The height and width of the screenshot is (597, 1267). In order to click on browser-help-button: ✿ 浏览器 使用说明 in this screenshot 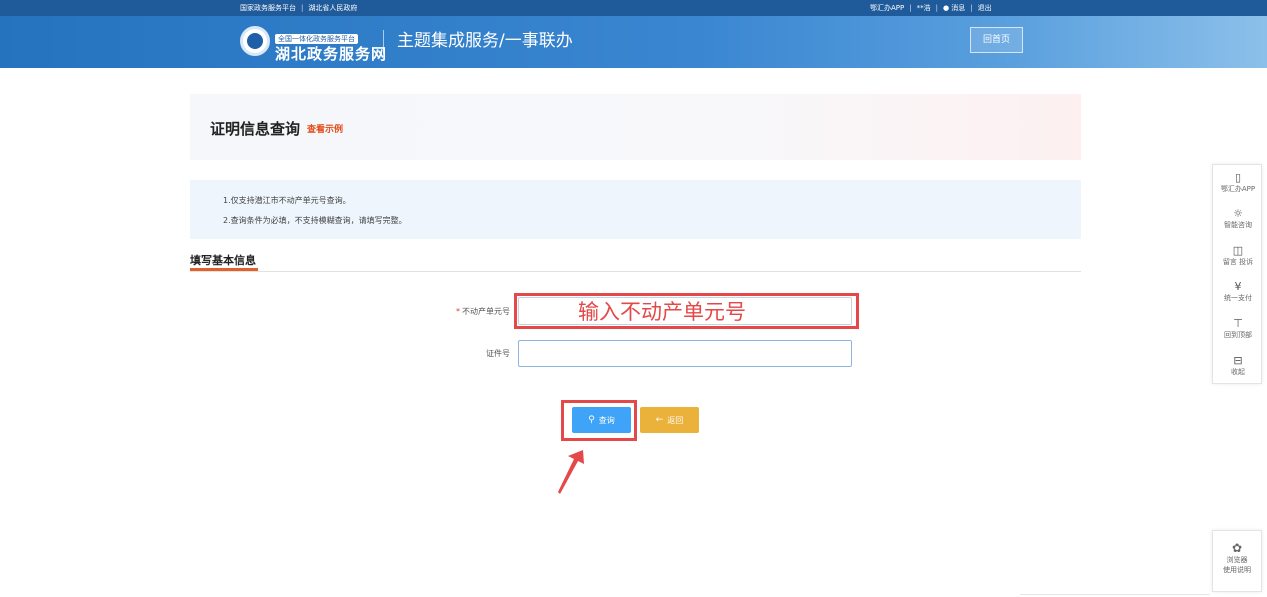, I will do `click(1237, 561)`.